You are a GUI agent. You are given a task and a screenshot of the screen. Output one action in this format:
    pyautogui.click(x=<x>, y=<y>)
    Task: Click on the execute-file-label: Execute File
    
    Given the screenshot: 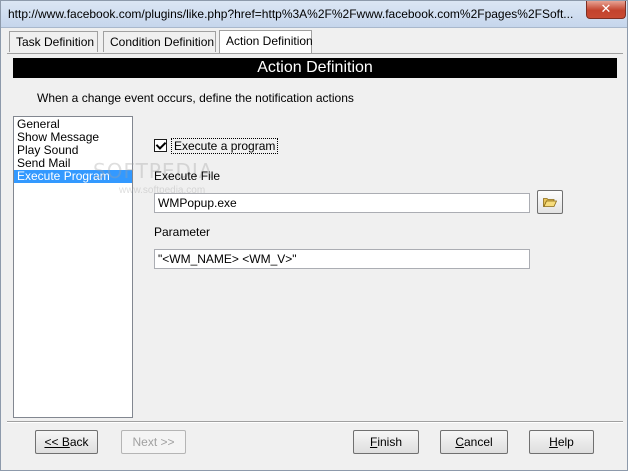 What is the action you would take?
    pyautogui.click(x=187, y=176)
    